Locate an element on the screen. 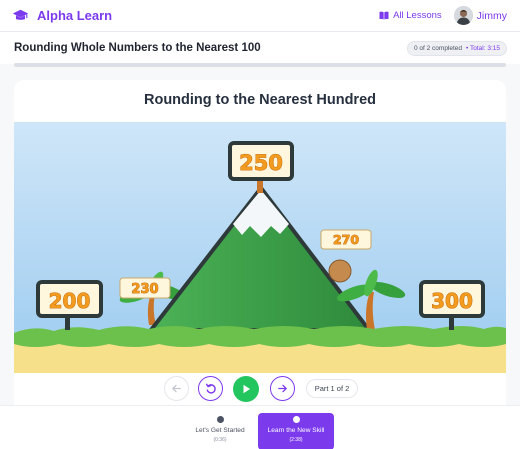  part-indicator: Part 1 of 2 is located at coordinates (332, 388).